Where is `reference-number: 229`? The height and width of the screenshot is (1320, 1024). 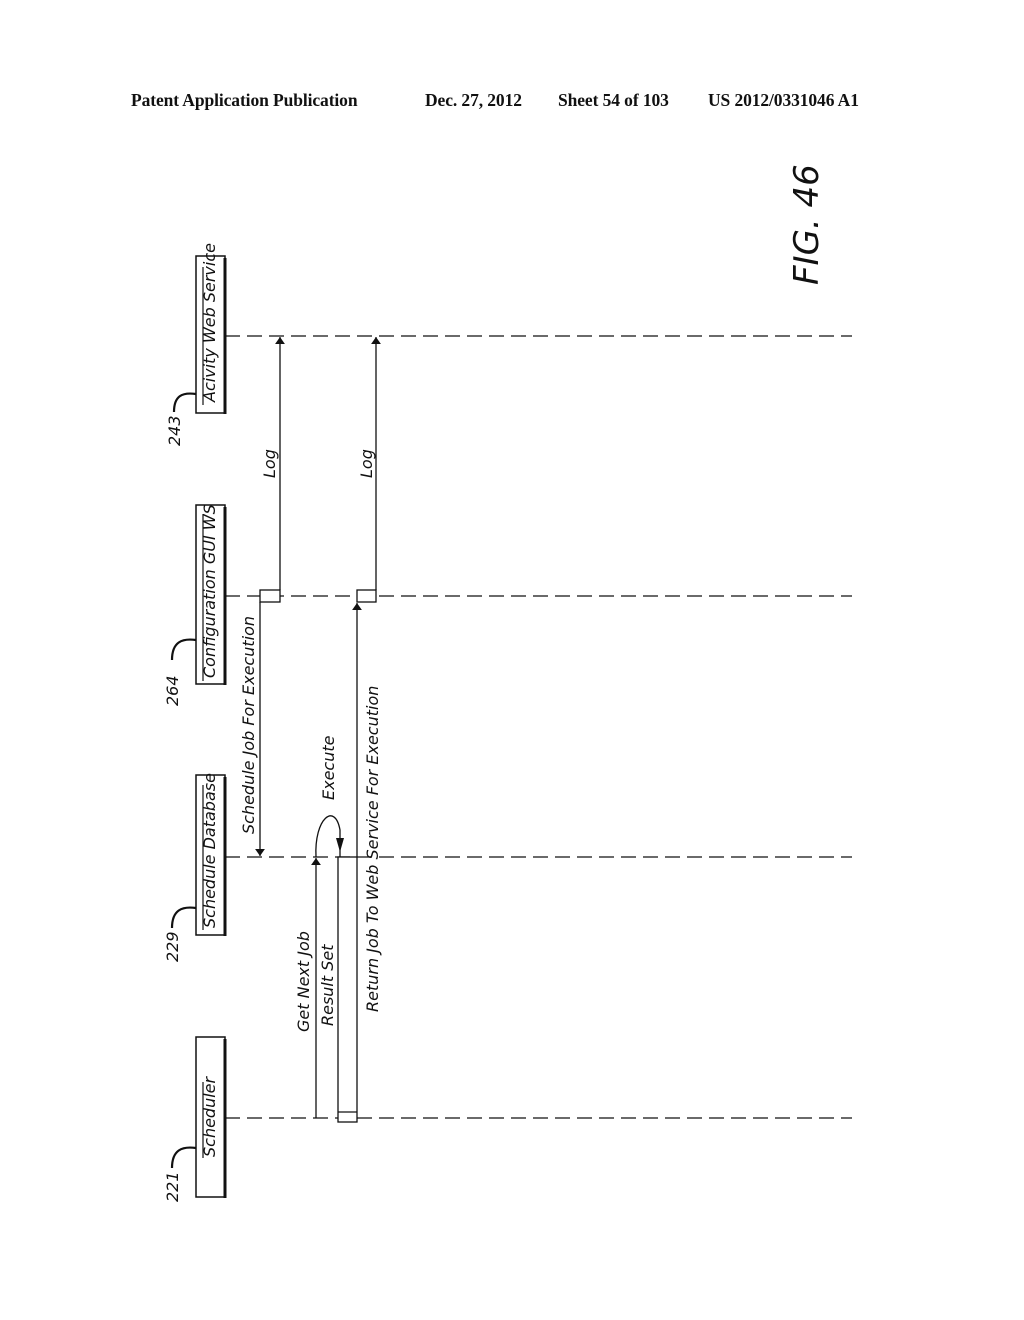
reference-number: 229 is located at coordinates (172, 946).